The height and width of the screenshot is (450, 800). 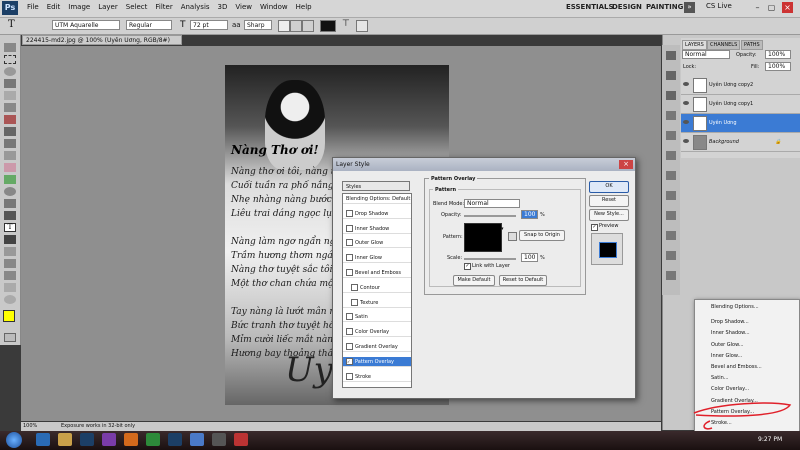 I want to click on 3d-orbit-tool-icon, so click(x=10, y=275).